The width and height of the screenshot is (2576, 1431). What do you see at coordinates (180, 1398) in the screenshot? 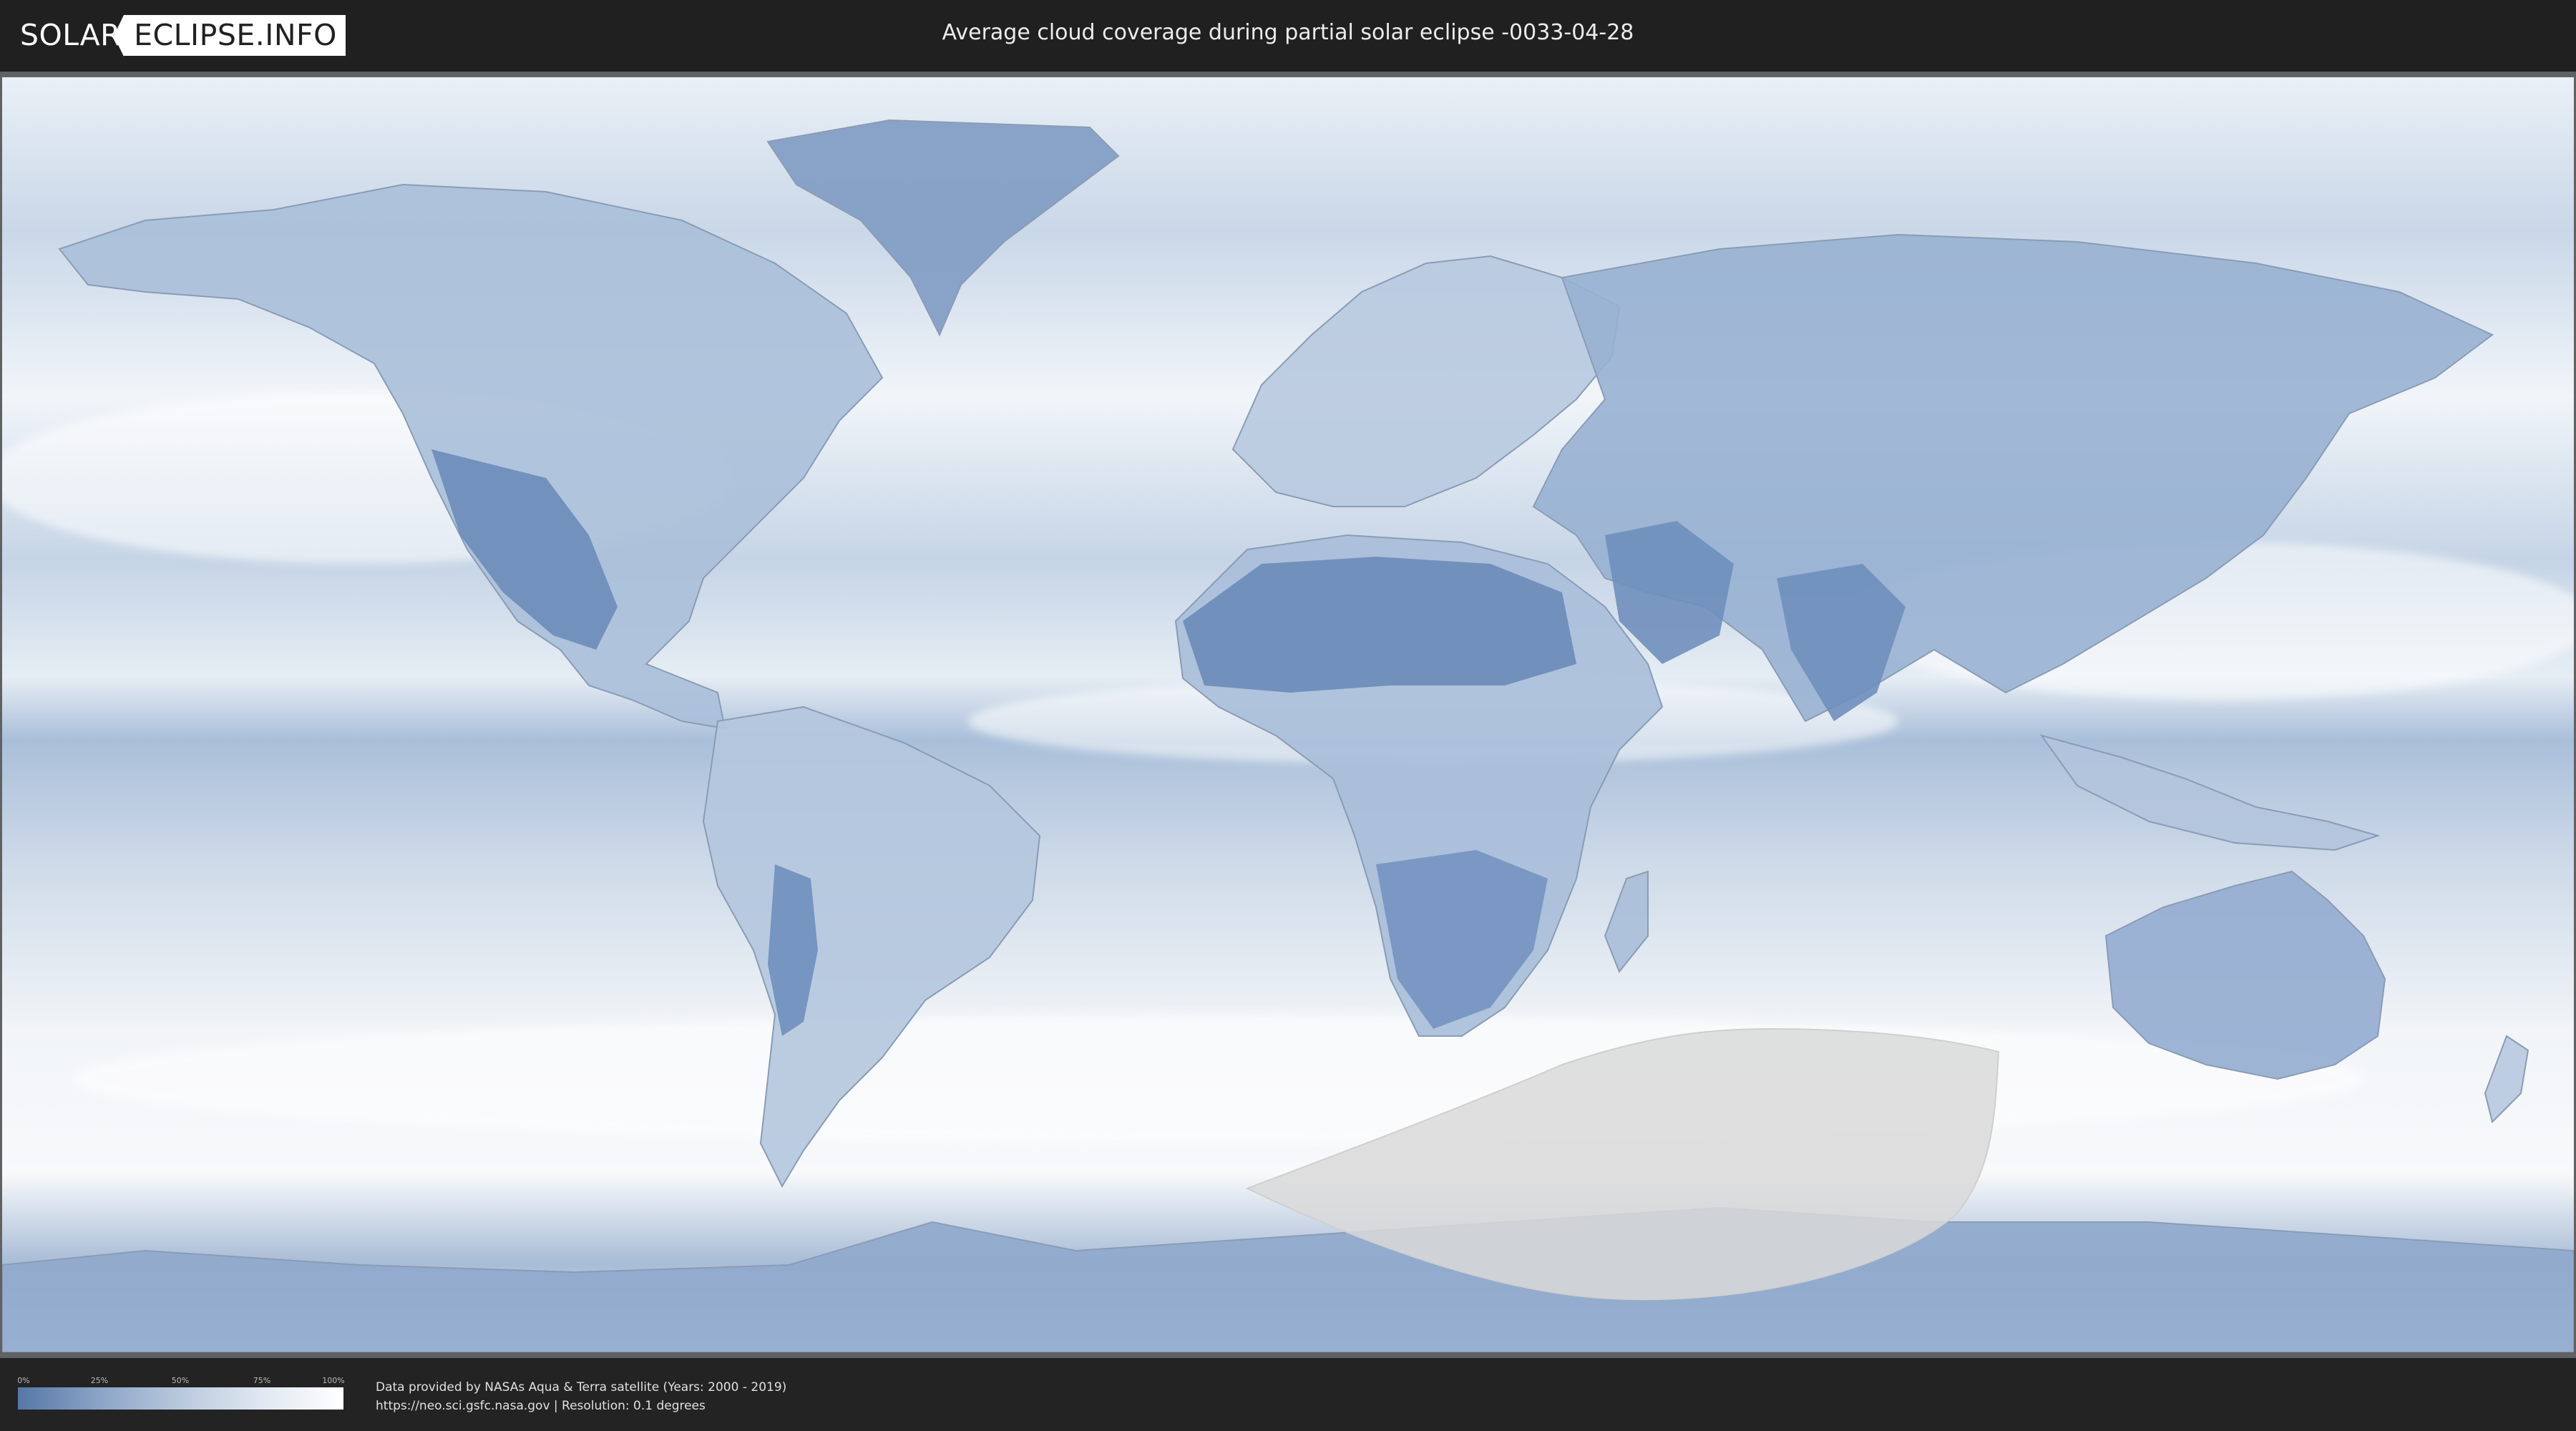
I see `legend-color-bar` at bounding box center [180, 1398].